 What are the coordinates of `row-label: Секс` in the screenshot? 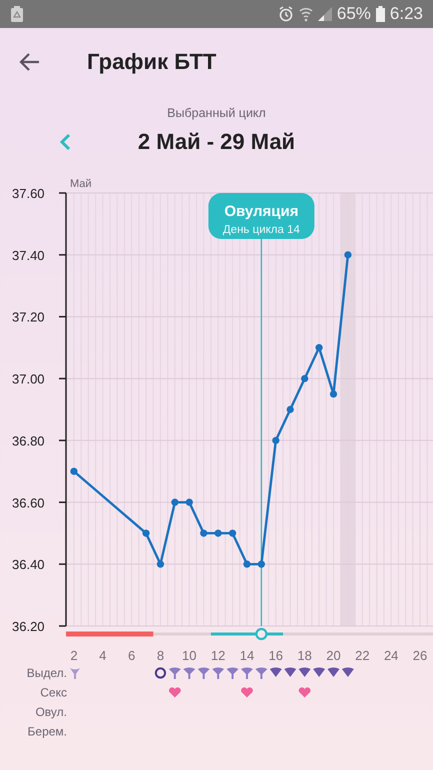 It's located at (53, 693).